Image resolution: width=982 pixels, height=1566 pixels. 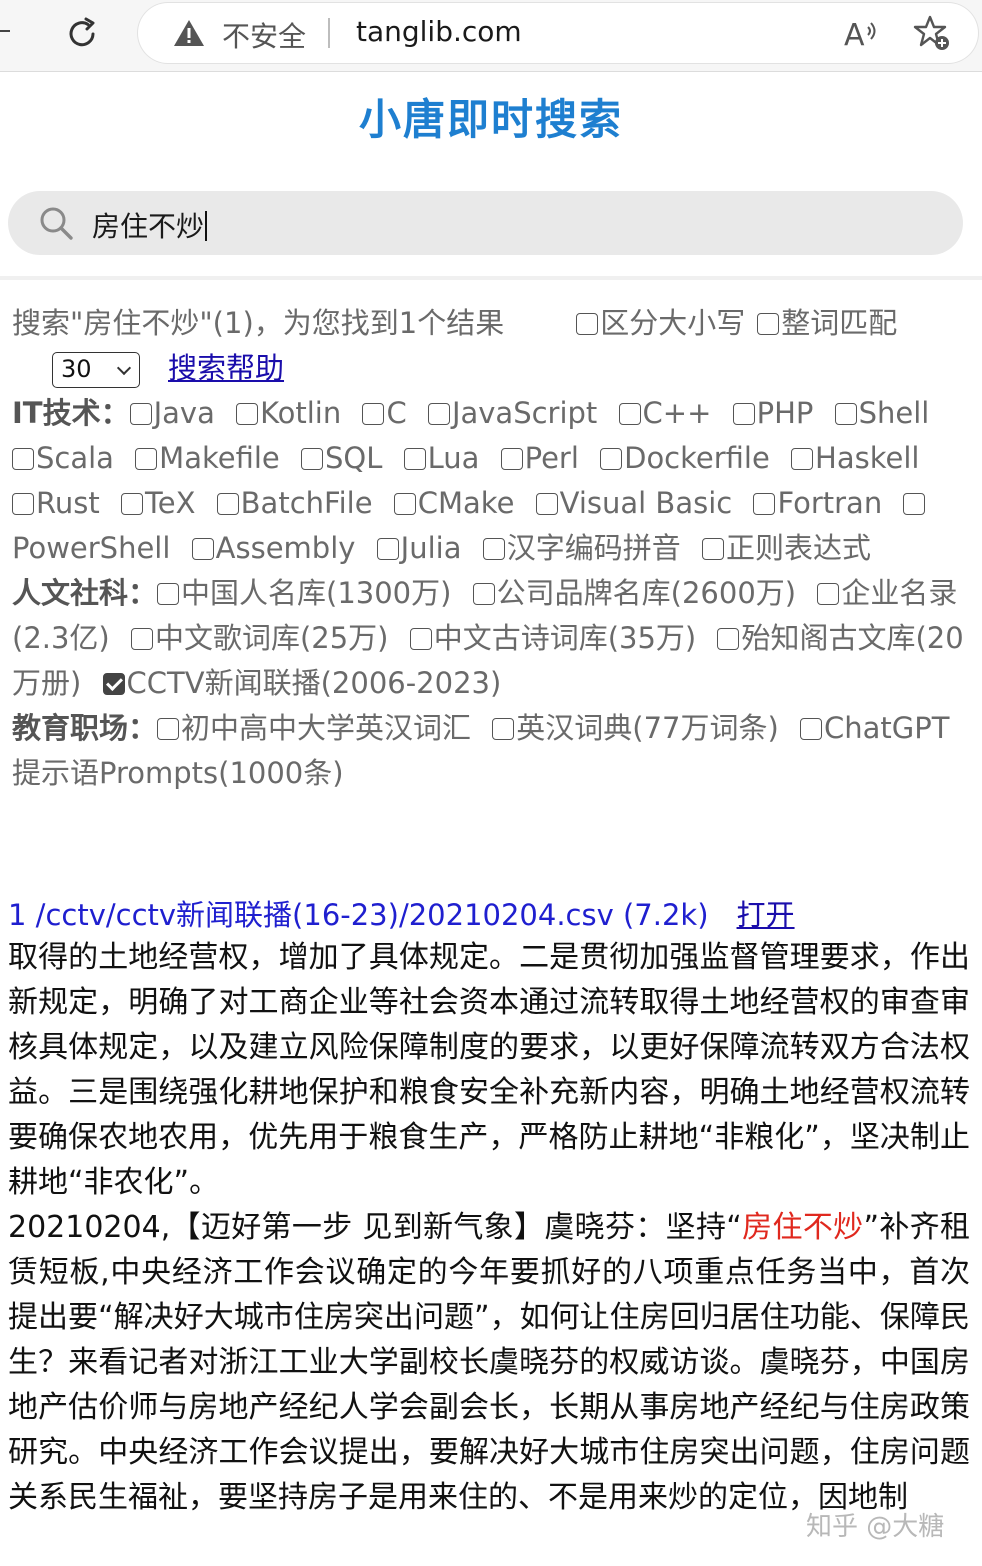 What do you see at coordinates (551, 458) in the screenshot?
I see `filter-option-label: Perl` at bounding box center [551, 458].